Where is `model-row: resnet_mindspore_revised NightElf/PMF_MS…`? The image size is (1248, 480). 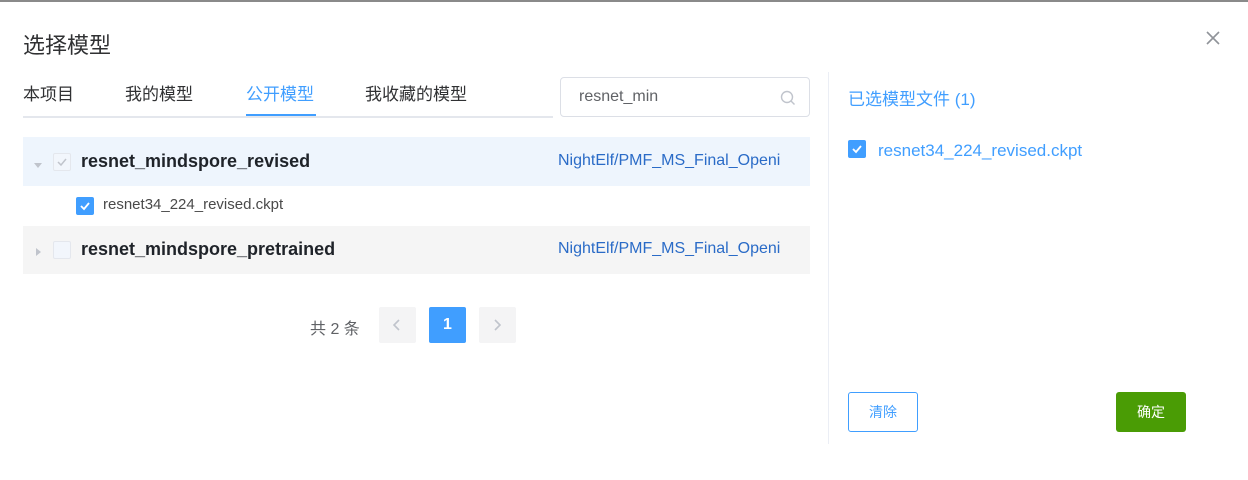 model-row: resnet_mindspore_revised NightElf/PMF_MS… is located at coordinates (416, 161).